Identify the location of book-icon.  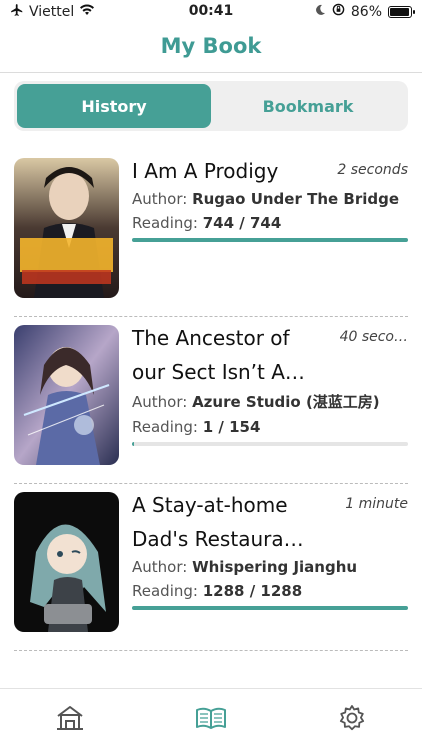
(211, 720).